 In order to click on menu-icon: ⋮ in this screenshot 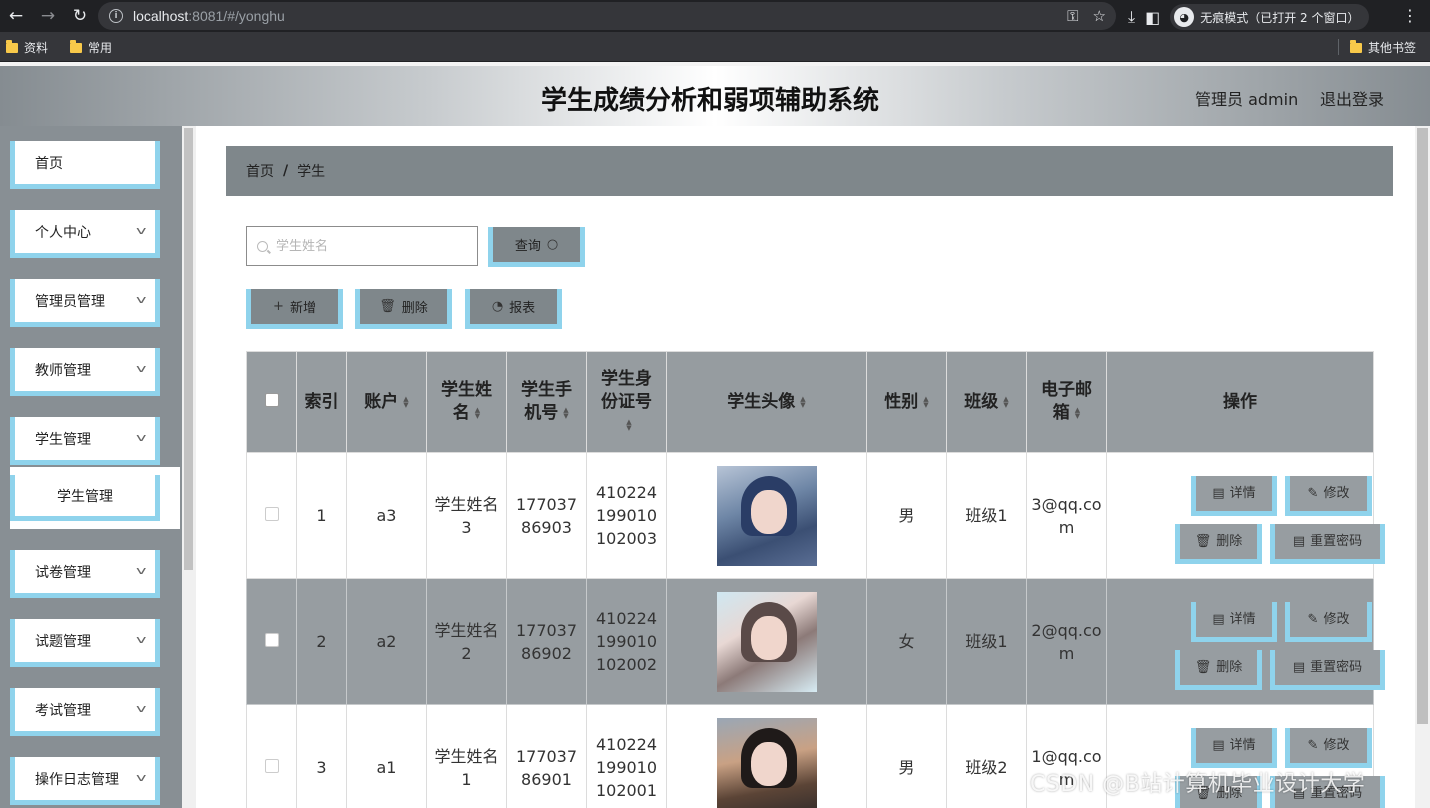, I will do `click(1410, 15)`.